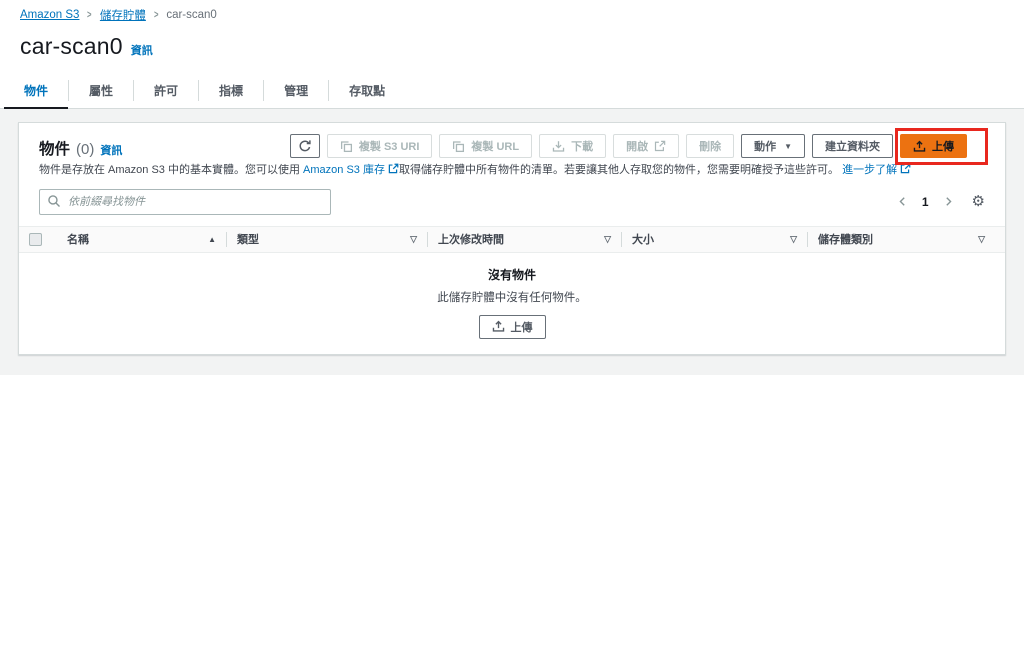 The width and height of the screenshot is (1024, 659). Describe the element at coordinates (845, 240) in the screenshot. I see `column-label: 儲存體類別` at that location.